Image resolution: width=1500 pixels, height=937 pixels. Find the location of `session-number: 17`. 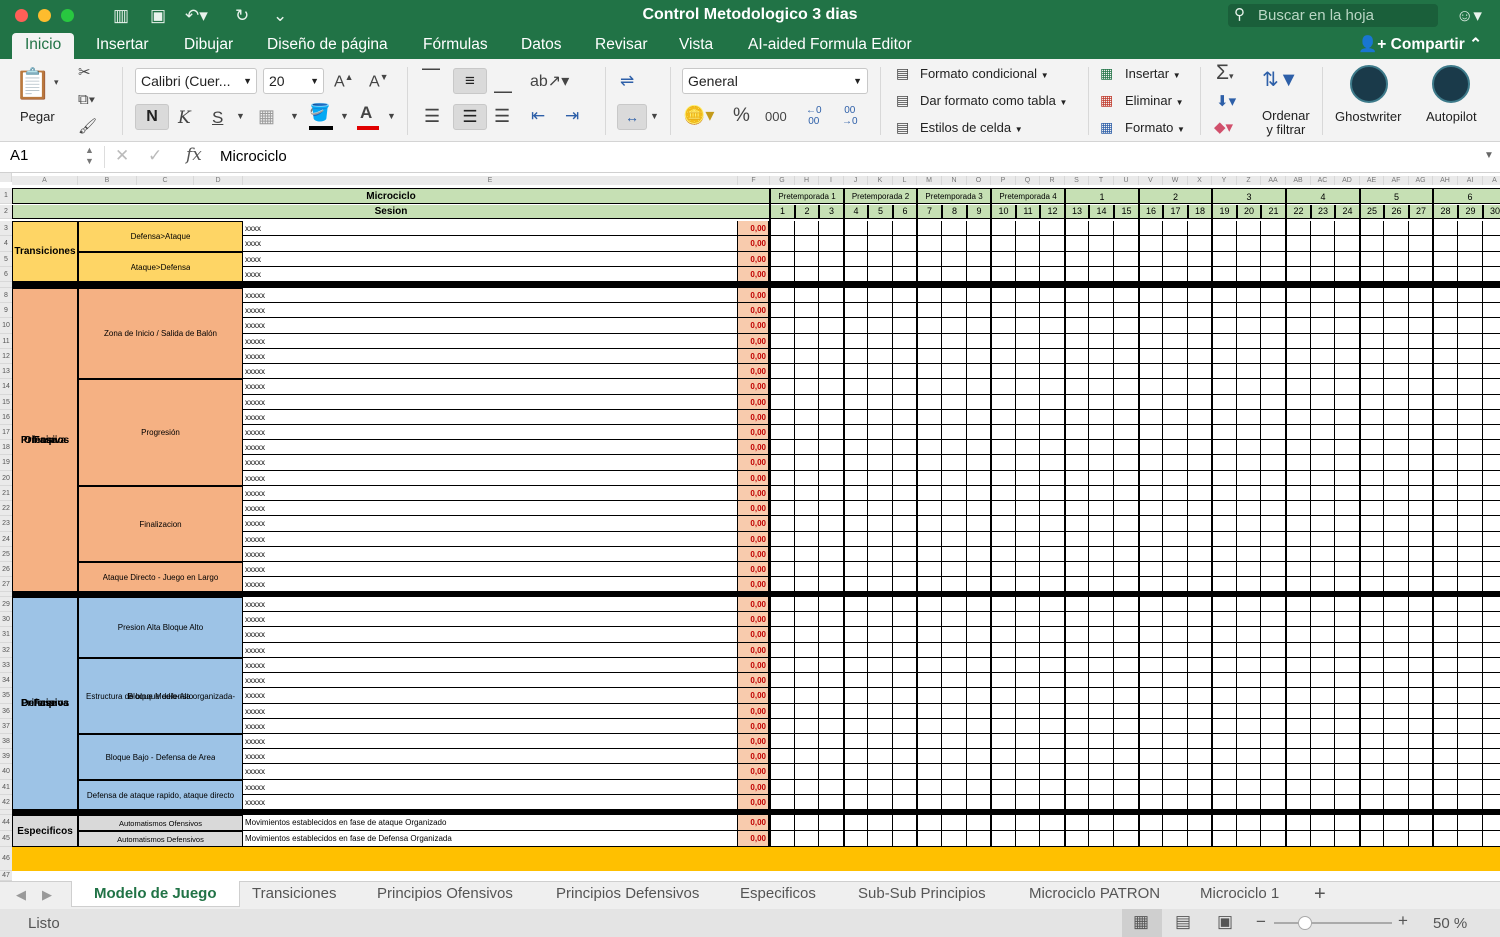

session-number: 17 is located at coordinates (1175, 212).